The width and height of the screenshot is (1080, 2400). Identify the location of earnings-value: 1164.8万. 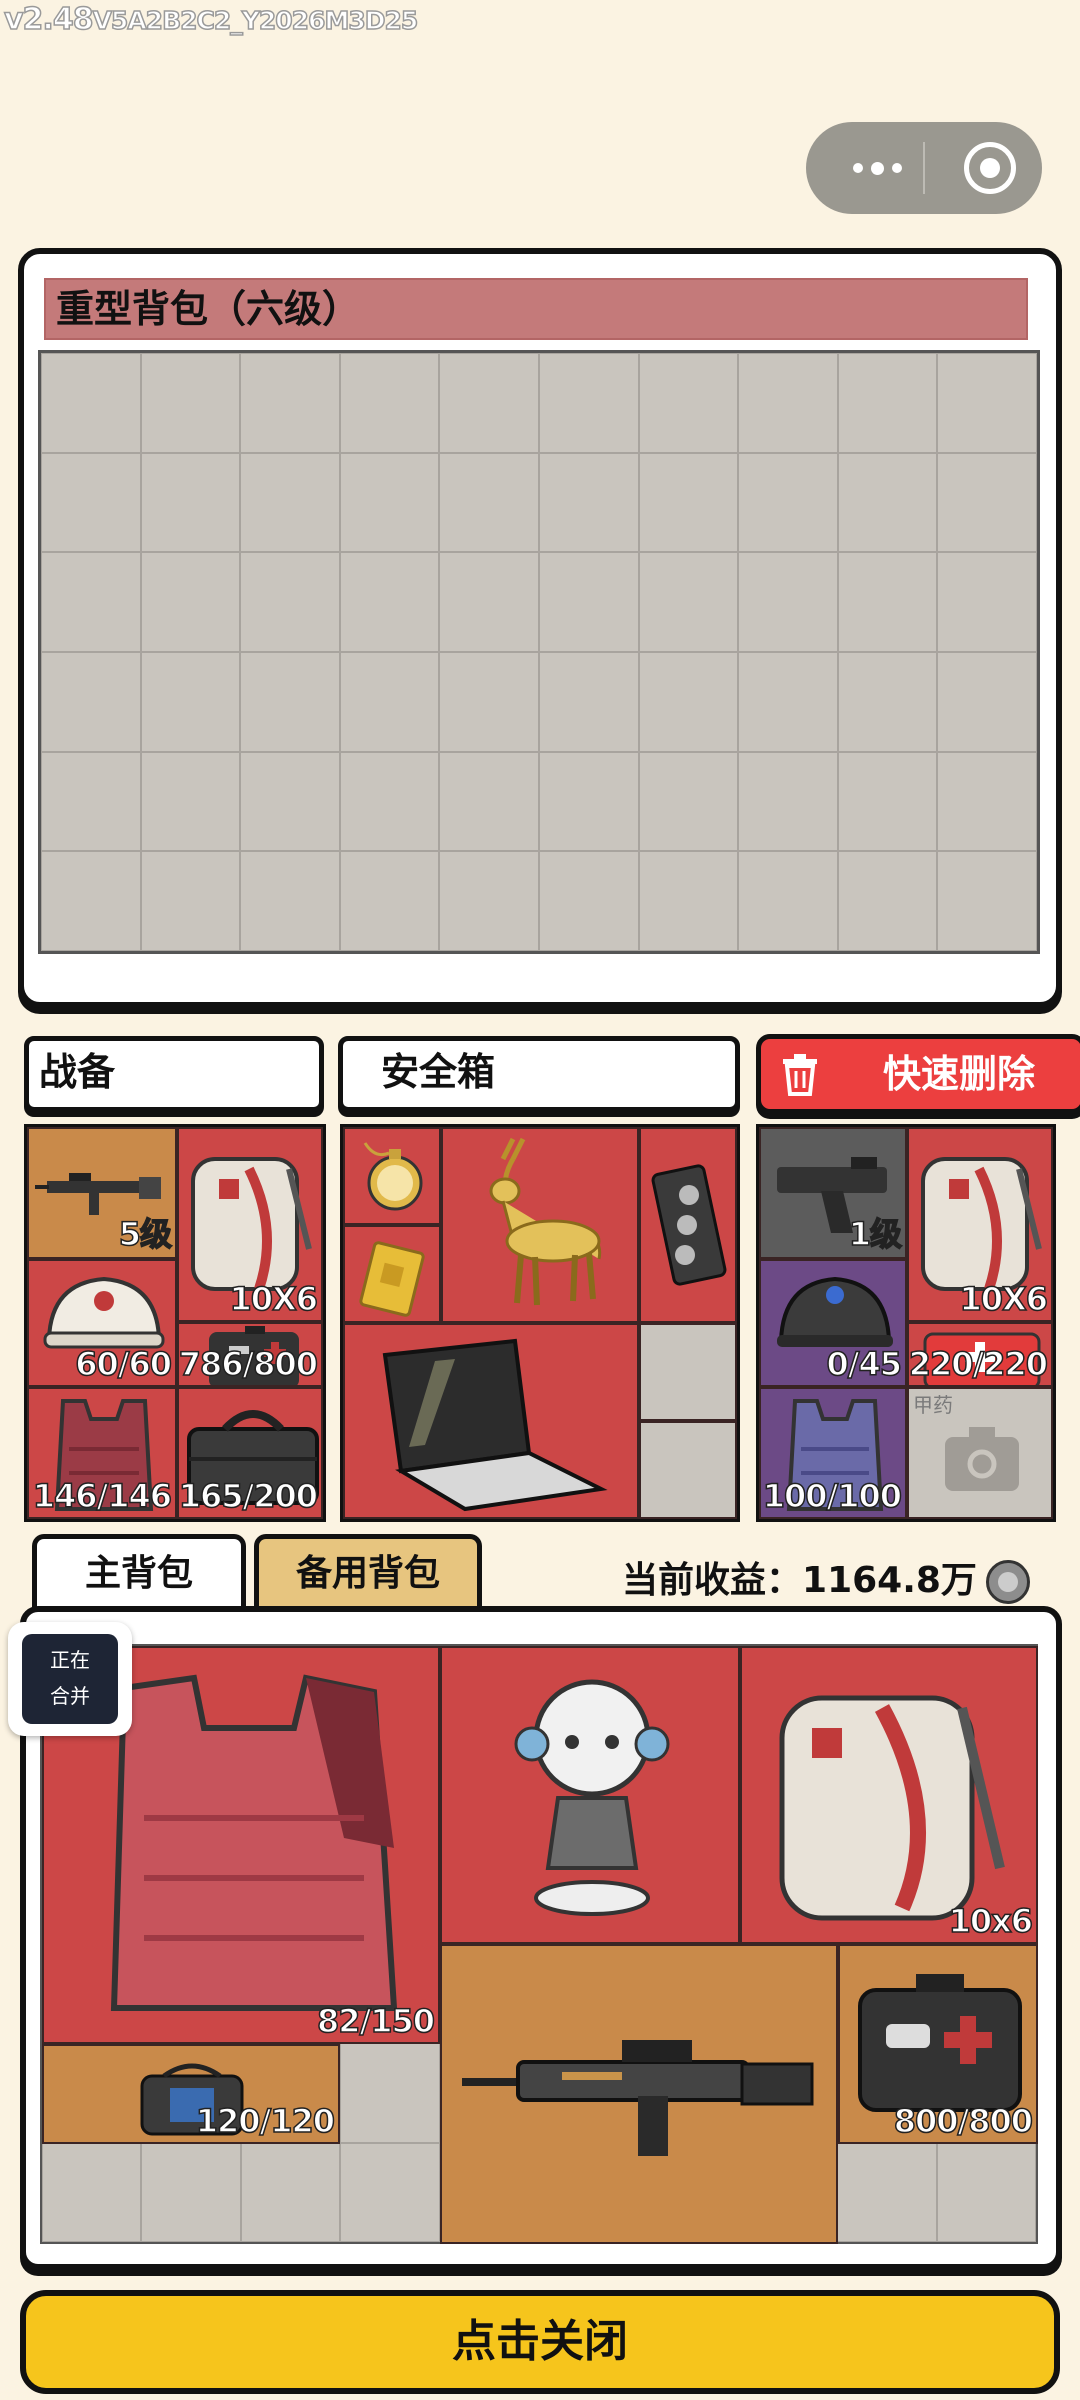
(889, 1580).